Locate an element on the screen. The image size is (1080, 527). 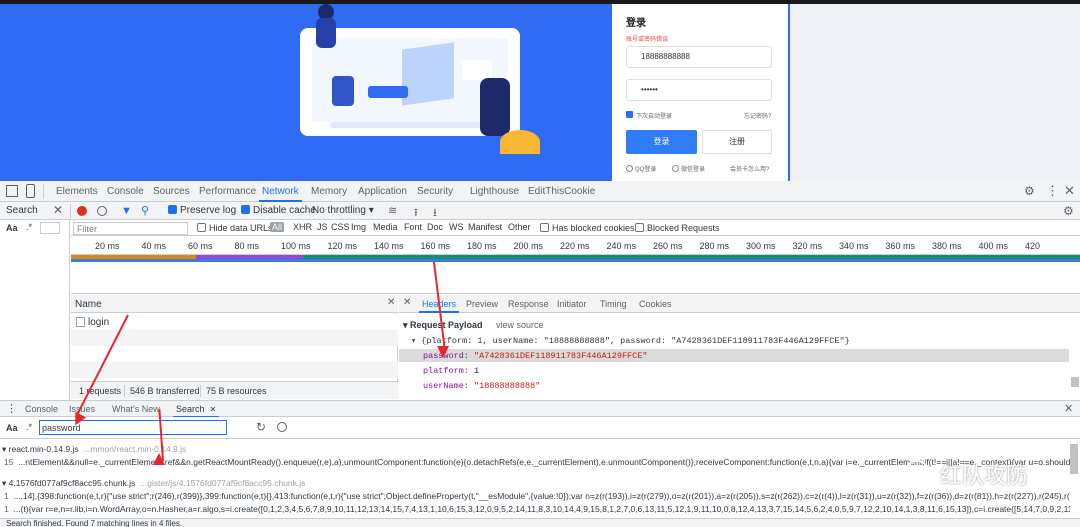
drawer-match-case-toggle: Aa is located at coordinates (12, 428).